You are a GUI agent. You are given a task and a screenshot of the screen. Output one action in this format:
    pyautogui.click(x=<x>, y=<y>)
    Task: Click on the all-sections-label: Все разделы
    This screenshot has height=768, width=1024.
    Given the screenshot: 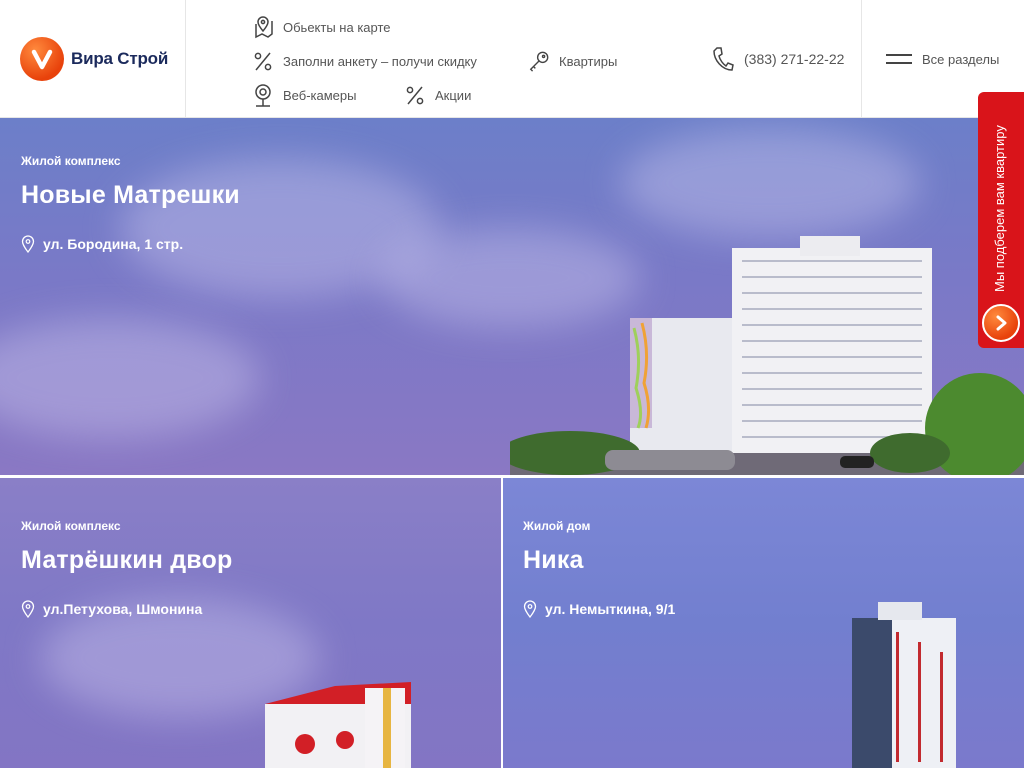 What is the action you would take?
    pyautogui.click(x=961, y=59)
    